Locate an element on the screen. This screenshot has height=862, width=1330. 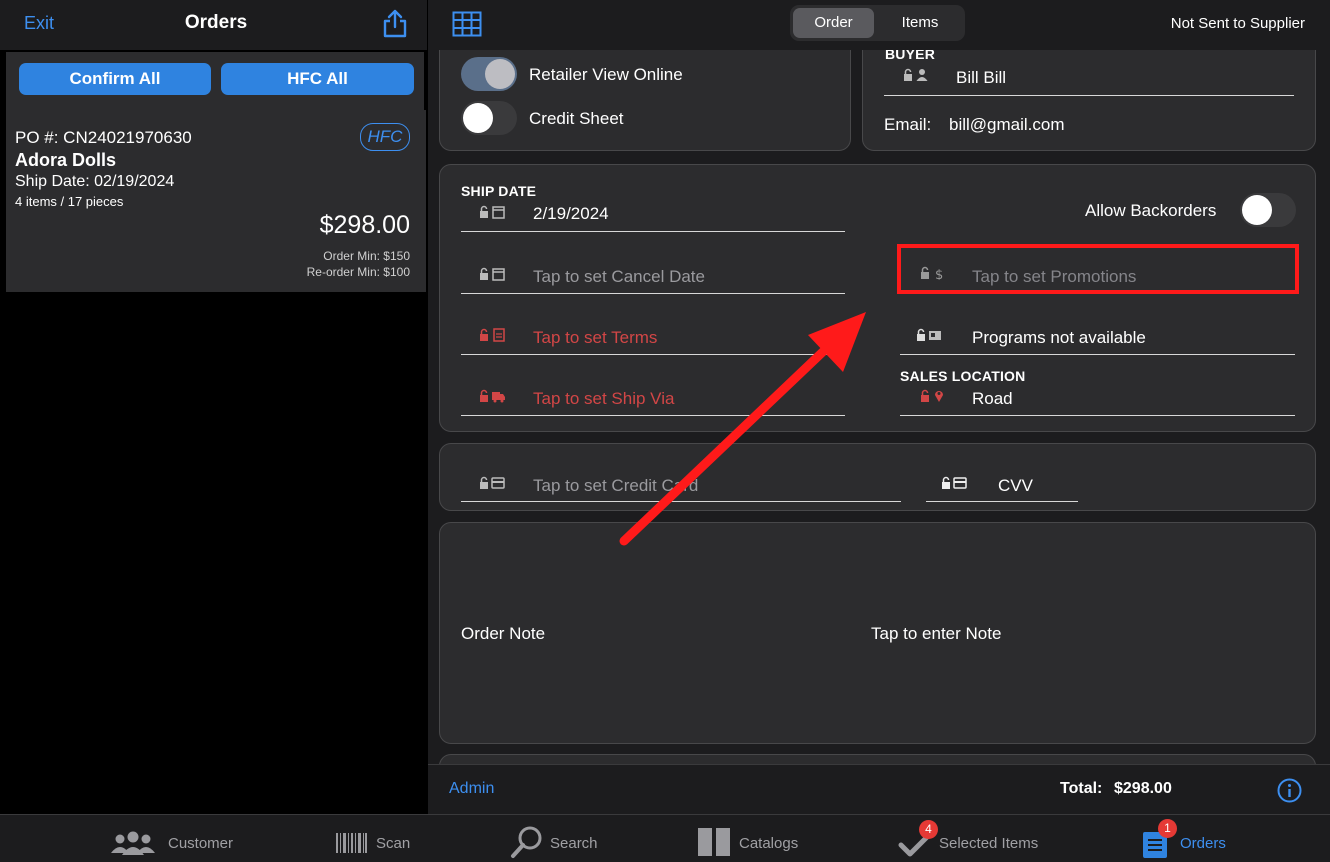
lock-truck-icon is located at coordinates (492, 396).